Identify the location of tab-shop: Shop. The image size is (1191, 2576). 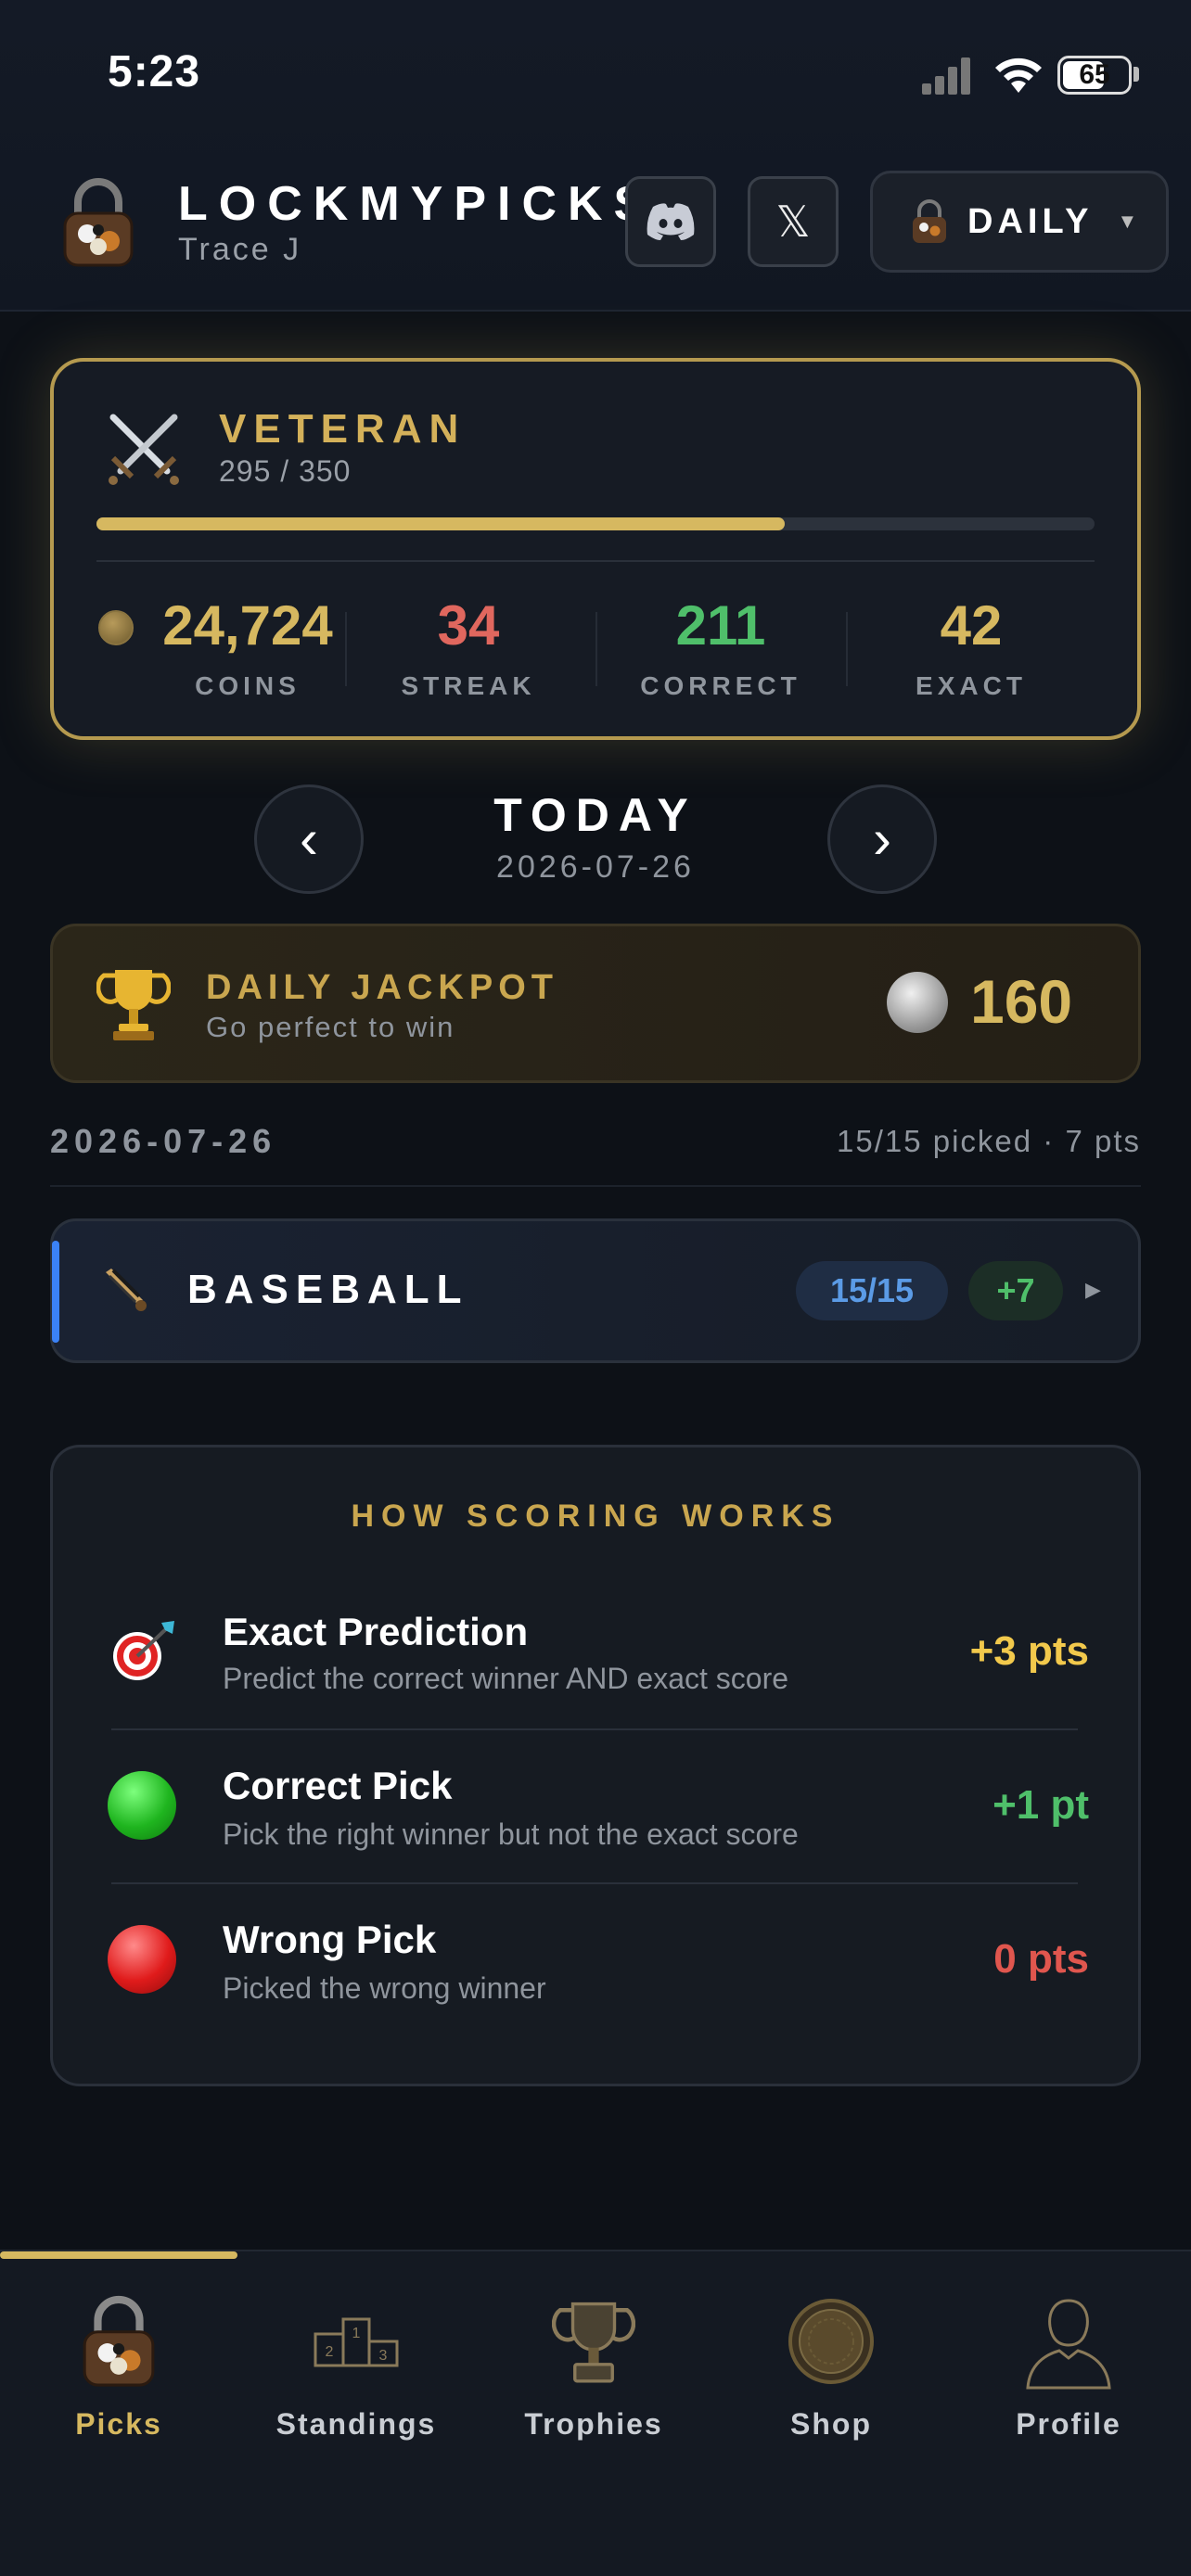
(831, 2366).